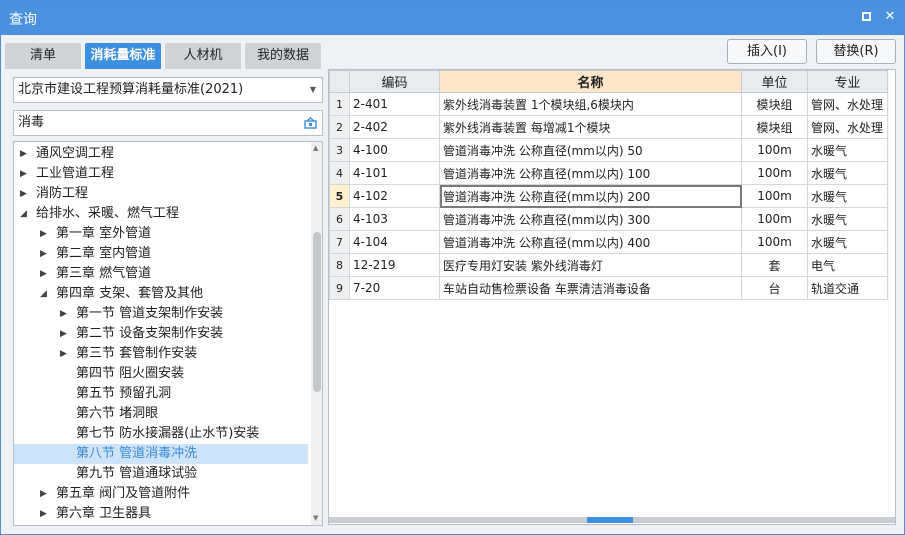 Image resolution: width=905 pixels, height=535 pixels. Describe the element at coordinates (339, 173) in the screenshot. I see `row-number: 4` at that location.